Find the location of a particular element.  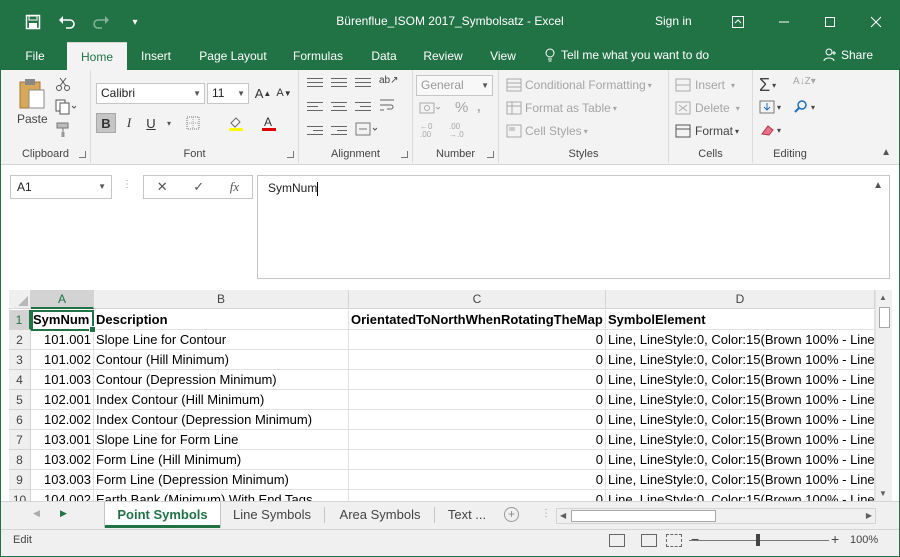

vertical-scroll-thumb is located at coordinates (884, 317).